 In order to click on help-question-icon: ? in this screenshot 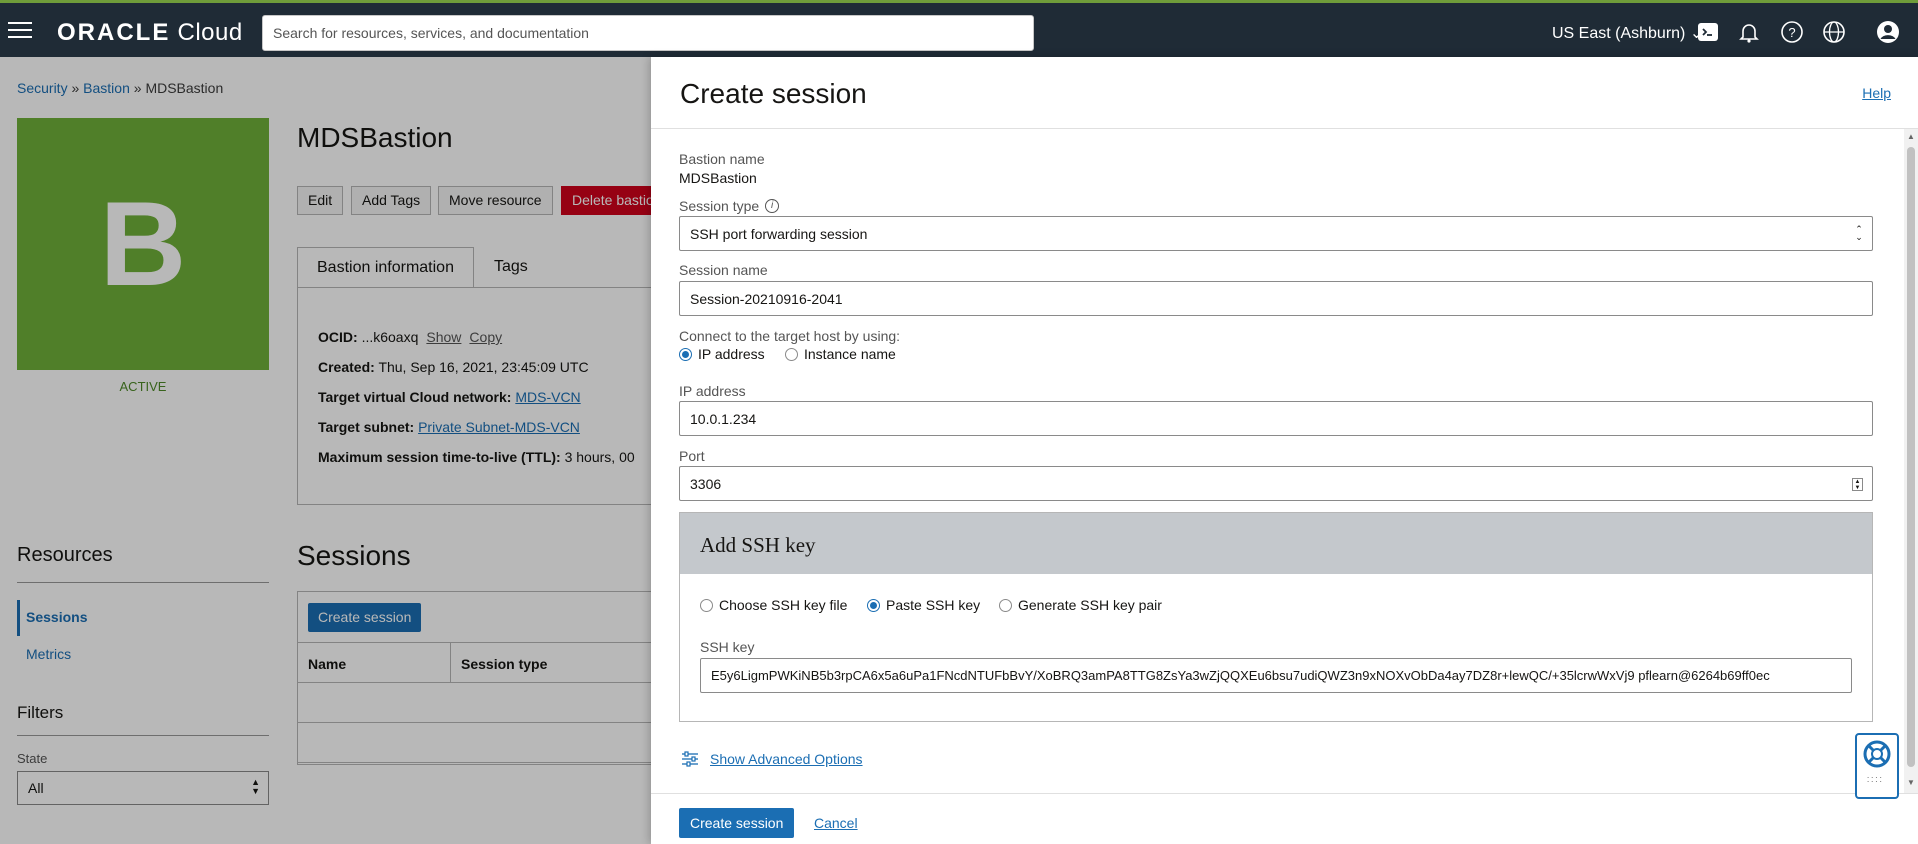, I will do `click(1792, 32)`.